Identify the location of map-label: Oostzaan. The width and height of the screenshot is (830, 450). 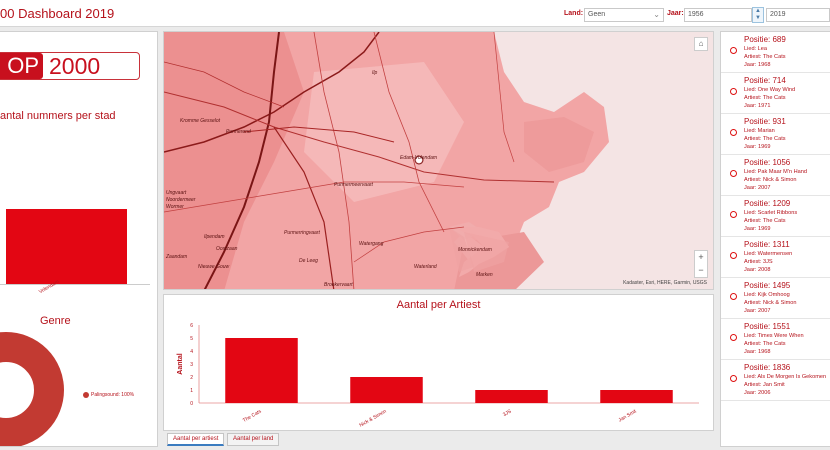
(227, 249).